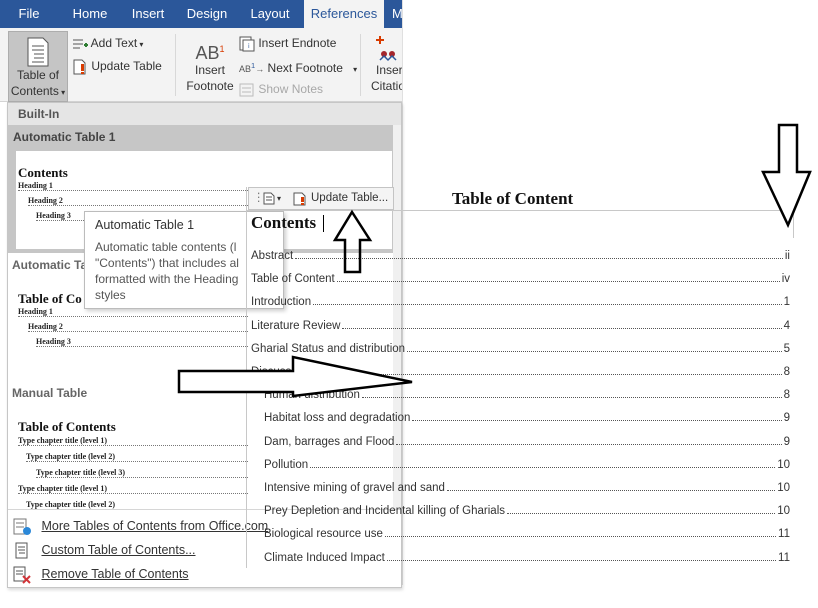 This screenshot has width=818, height=608. I want to click on toc-entry-page: 8, so click(786, 395).